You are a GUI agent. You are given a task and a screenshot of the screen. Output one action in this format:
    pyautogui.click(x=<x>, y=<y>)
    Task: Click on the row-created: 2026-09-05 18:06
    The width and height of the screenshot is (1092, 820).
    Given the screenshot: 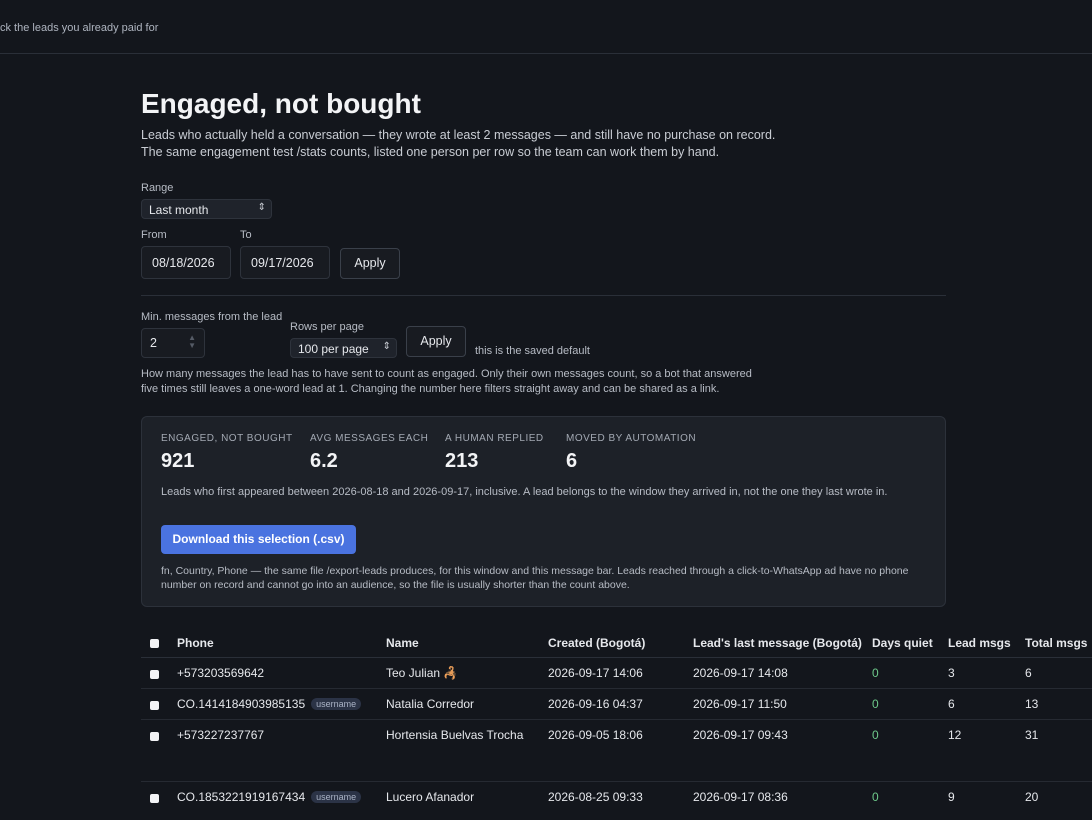 What is the action you would take?
    pyautogui.click(x=595, y=735)
    